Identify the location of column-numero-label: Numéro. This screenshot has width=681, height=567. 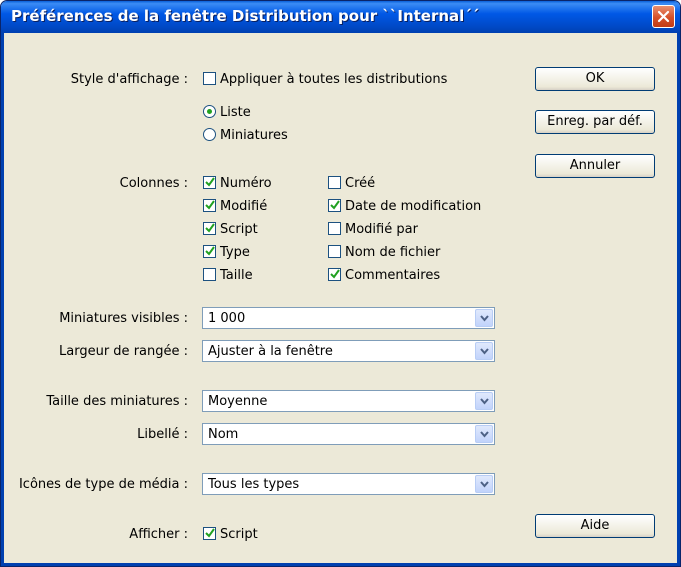
(246, 183).